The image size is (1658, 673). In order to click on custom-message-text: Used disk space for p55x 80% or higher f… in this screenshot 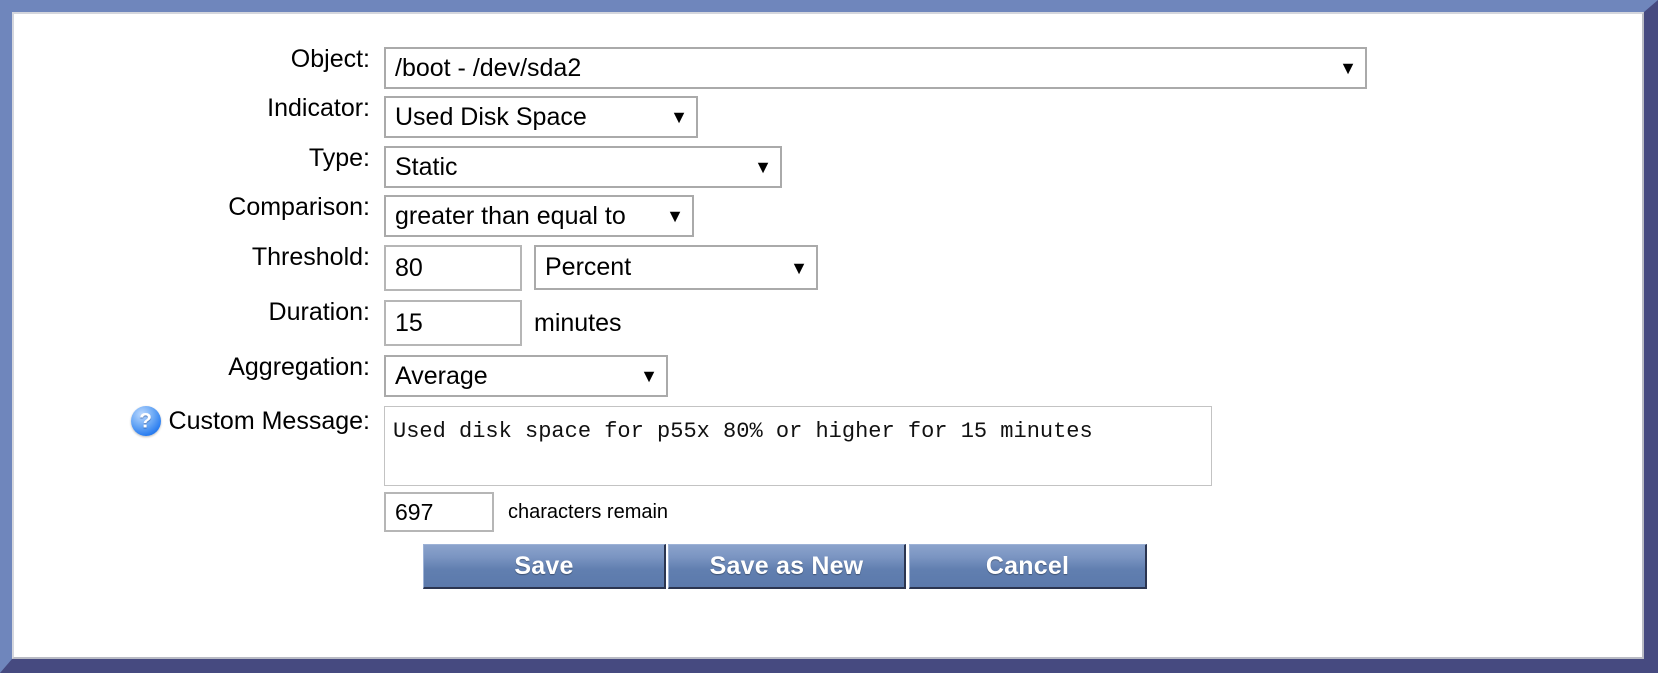, I will do `click(743, 431)`.